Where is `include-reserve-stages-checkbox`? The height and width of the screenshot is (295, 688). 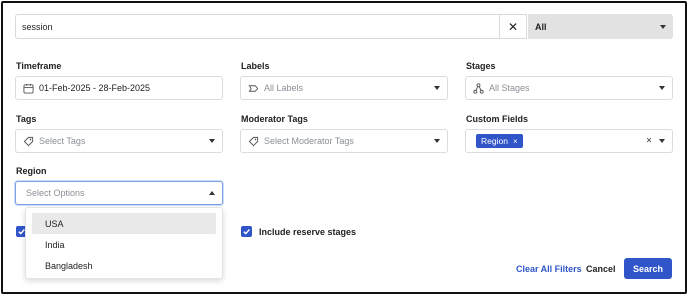 include-reserve-stages-checkbox is located at coordinates (246, 231).